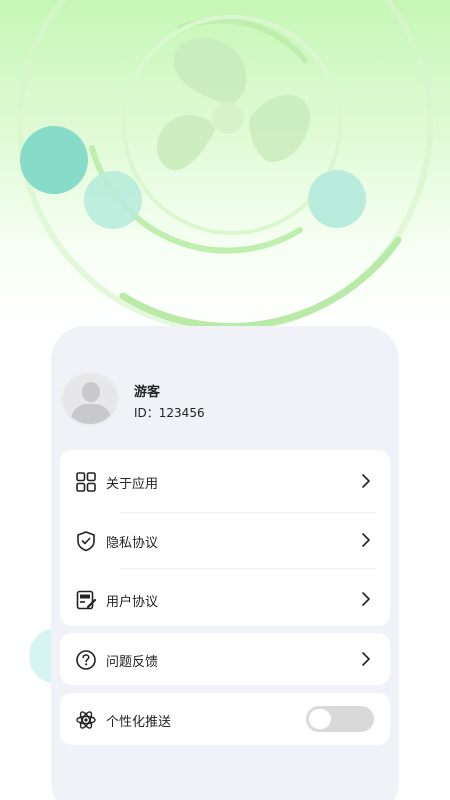 The width and height of the screenshot is (450, 800). I want to click on push-card: 个性化推送, so click(225, 719).